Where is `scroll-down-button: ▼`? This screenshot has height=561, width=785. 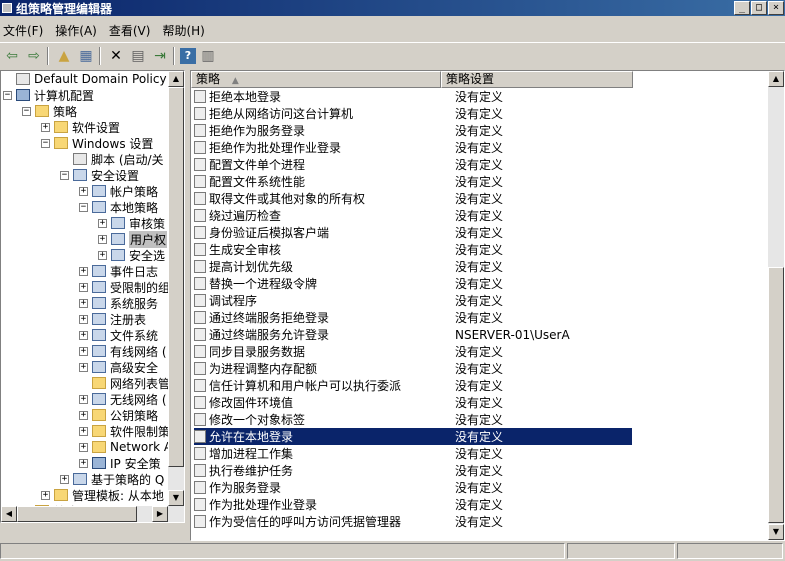 scroll-down-button: ▼ is located at coordinates (776, 532).